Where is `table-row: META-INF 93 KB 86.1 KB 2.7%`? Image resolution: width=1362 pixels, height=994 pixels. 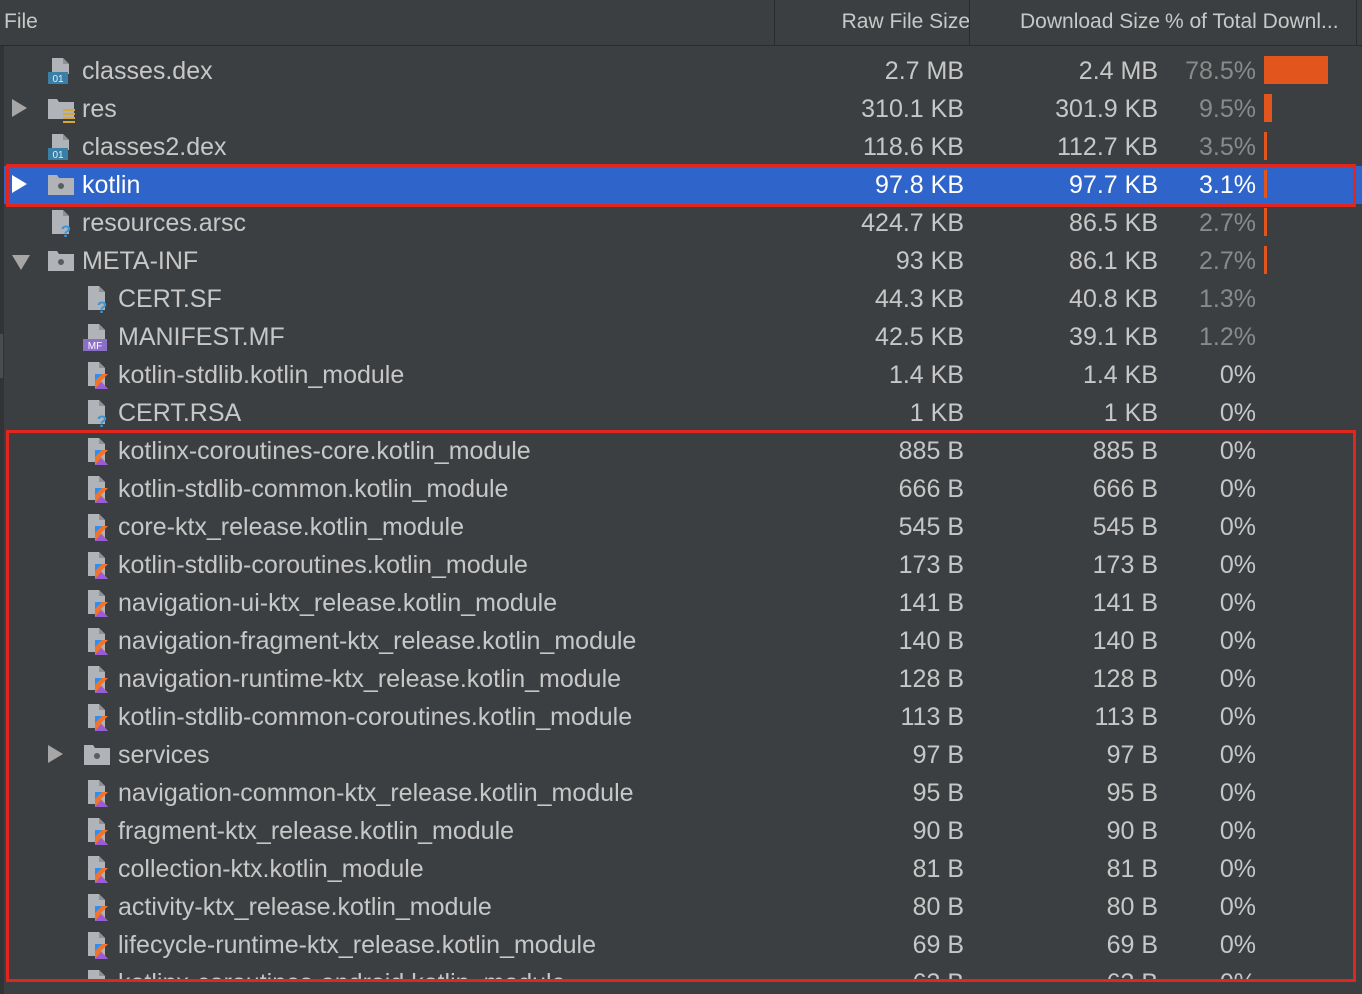
table-row: META-INF 93 KB 86.1 KB 2.7% is located at coordinates (683, 261).